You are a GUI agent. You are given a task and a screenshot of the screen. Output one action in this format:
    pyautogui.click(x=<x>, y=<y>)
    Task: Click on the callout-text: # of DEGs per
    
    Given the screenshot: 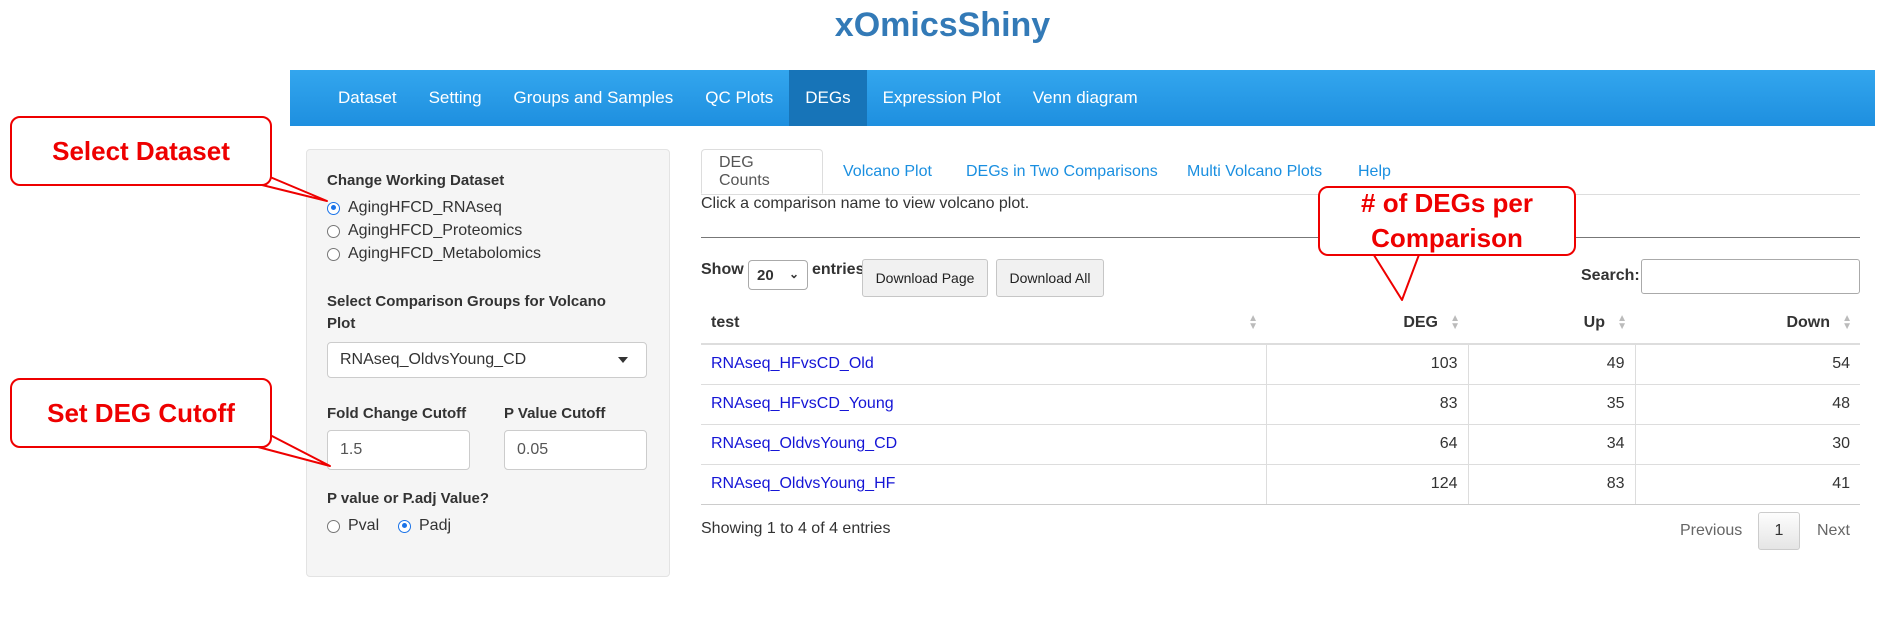 What is the action you would take?
    pyautogui.click(x=1447, y=203)
    